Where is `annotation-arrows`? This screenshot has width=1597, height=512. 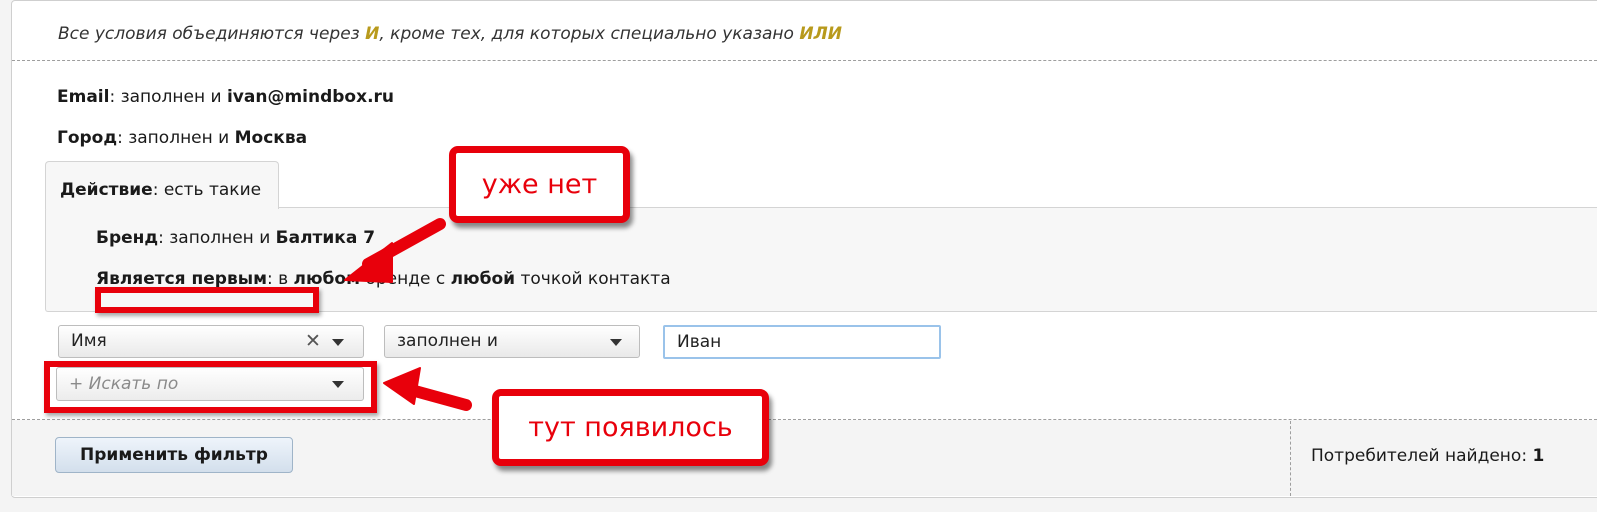
annotation-arrows is located at coordinates (408, 314).